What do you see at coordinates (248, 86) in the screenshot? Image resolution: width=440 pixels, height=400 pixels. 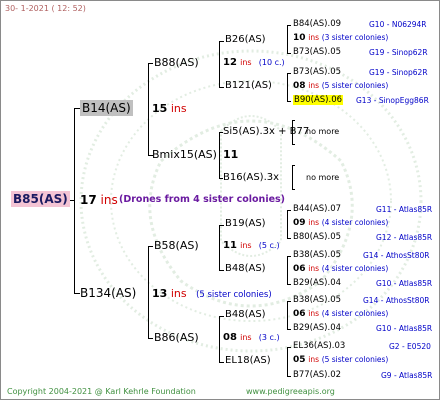 I see `node-b121: B121(AS)` at bounding box center [248, 86].